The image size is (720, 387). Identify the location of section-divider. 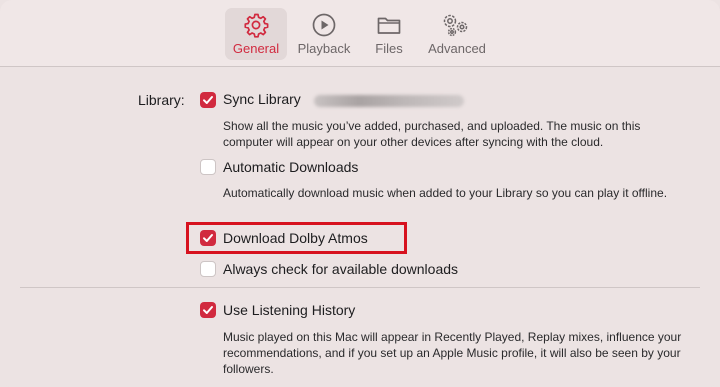
(360, 287).